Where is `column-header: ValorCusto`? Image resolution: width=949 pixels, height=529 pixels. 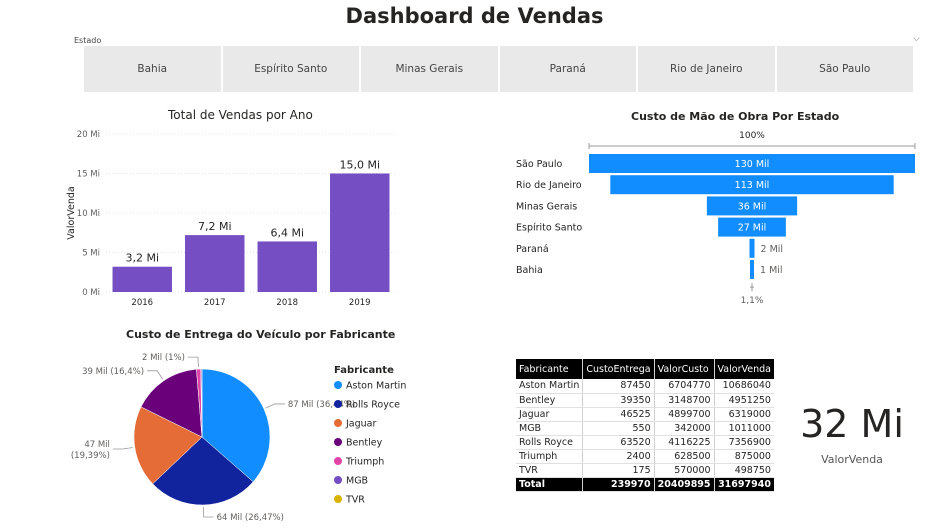 column-header: ValorCusto is located at coordinates (684, 369).